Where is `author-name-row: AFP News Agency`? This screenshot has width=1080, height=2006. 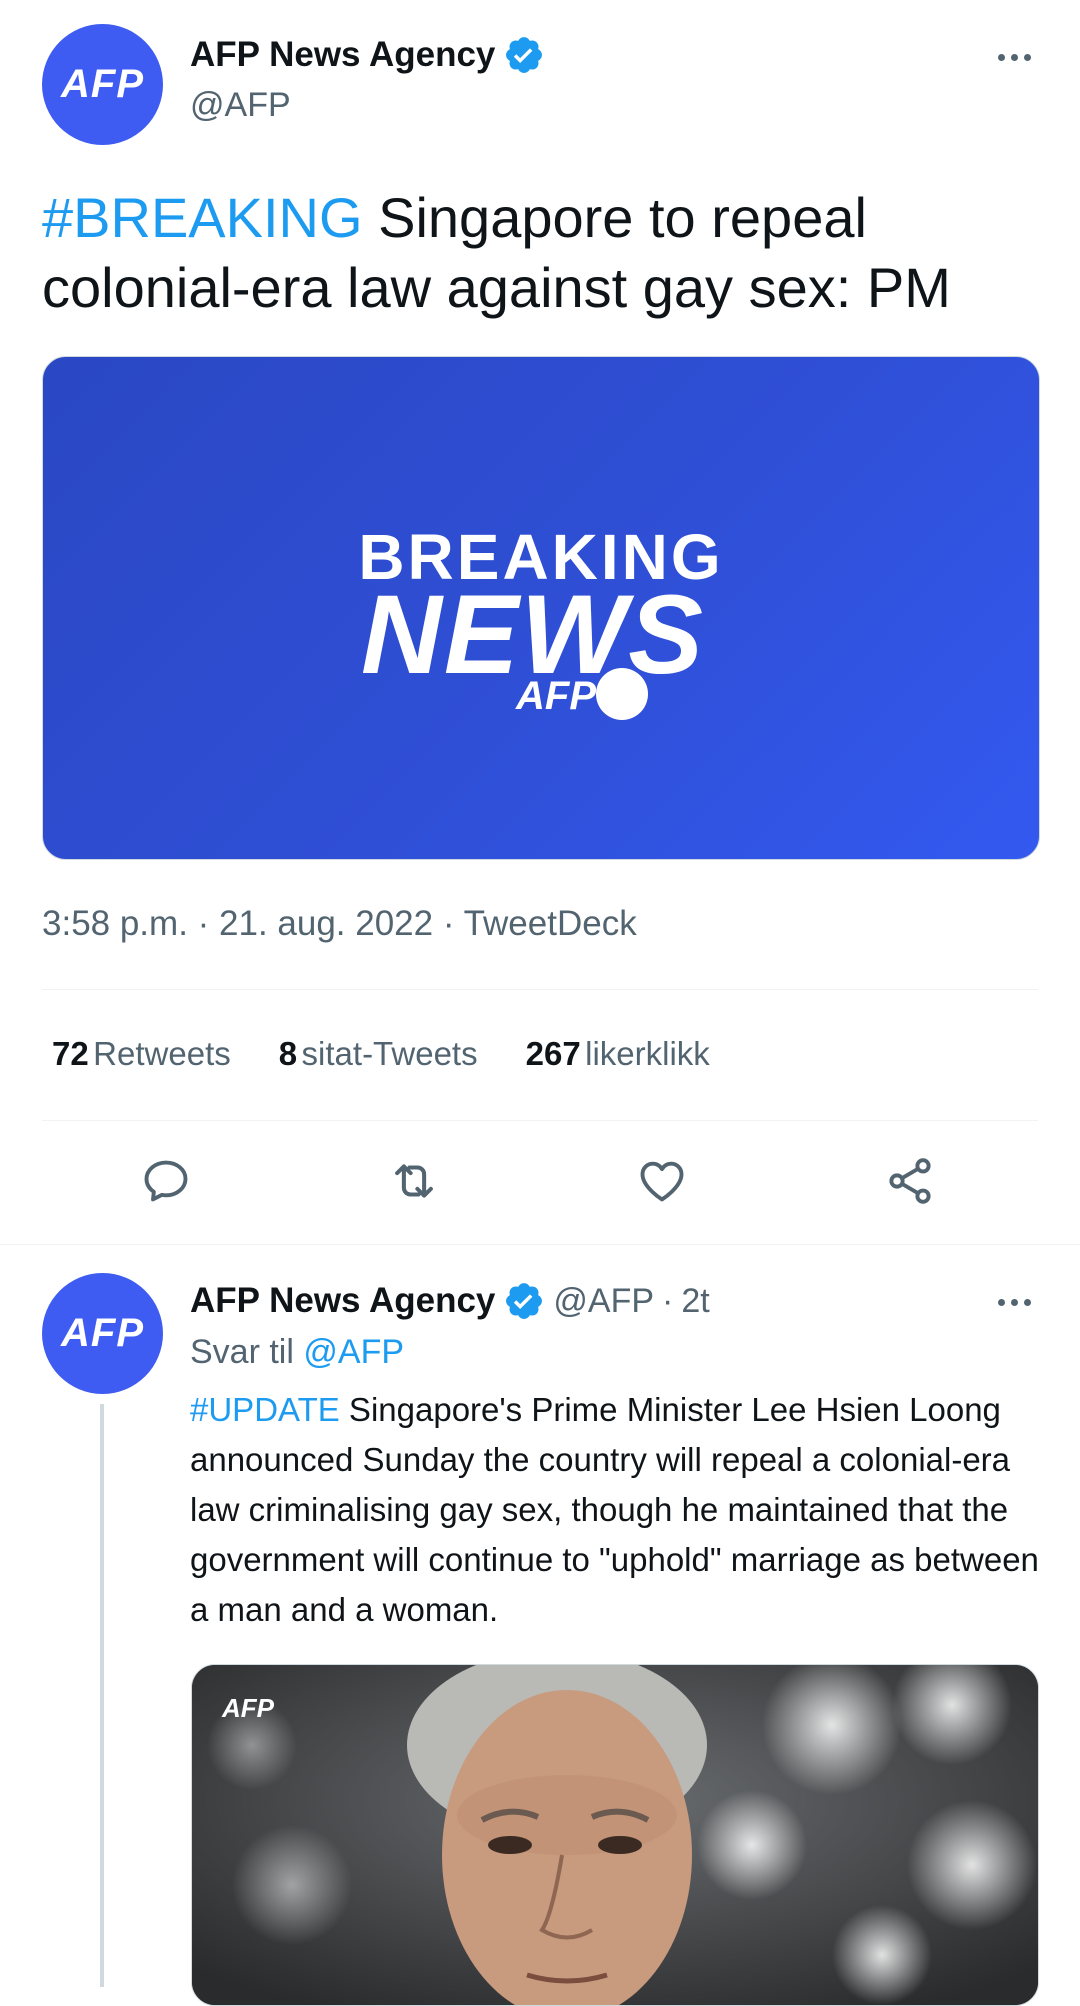 author-name-row: AFP News Agency is located at coordinates (367, 55).